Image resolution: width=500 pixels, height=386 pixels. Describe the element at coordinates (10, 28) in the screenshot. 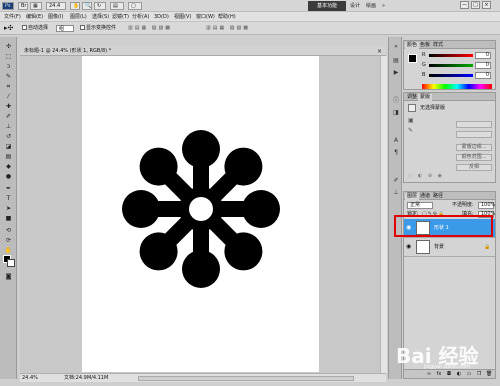

I see `move-tool-preset-icon: ▸✣` at that location.